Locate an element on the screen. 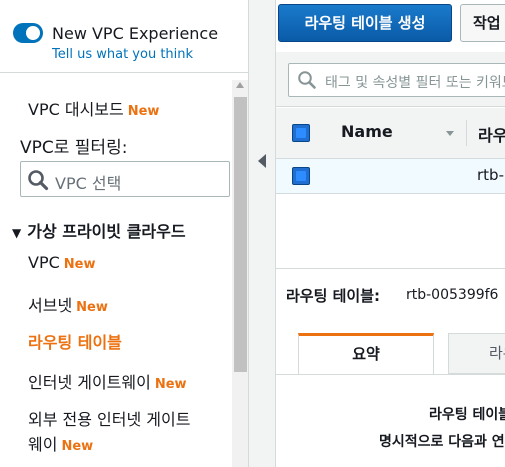  new-experience-toggle is located at coordinates (28, 33).